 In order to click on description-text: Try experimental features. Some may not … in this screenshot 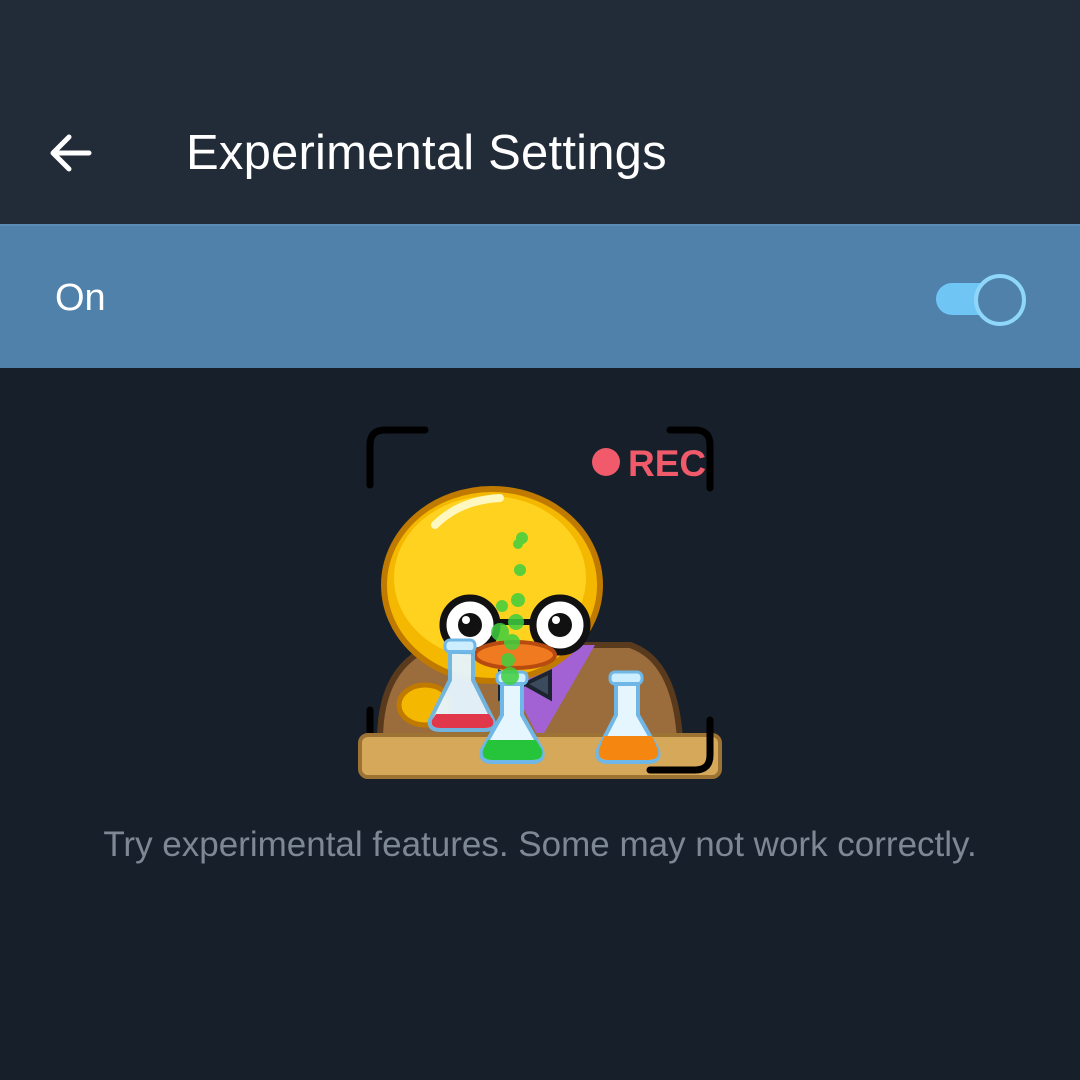, I will do `click(540, 844)`.